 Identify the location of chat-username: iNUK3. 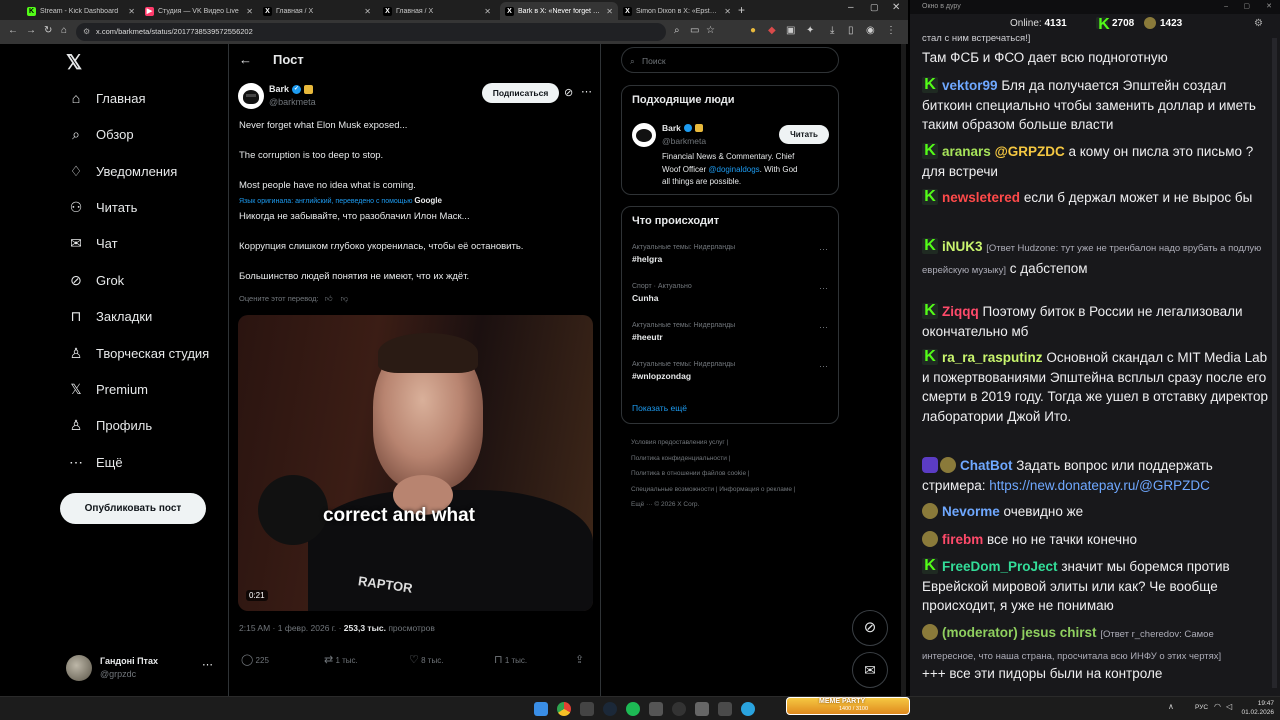
(962, 246).